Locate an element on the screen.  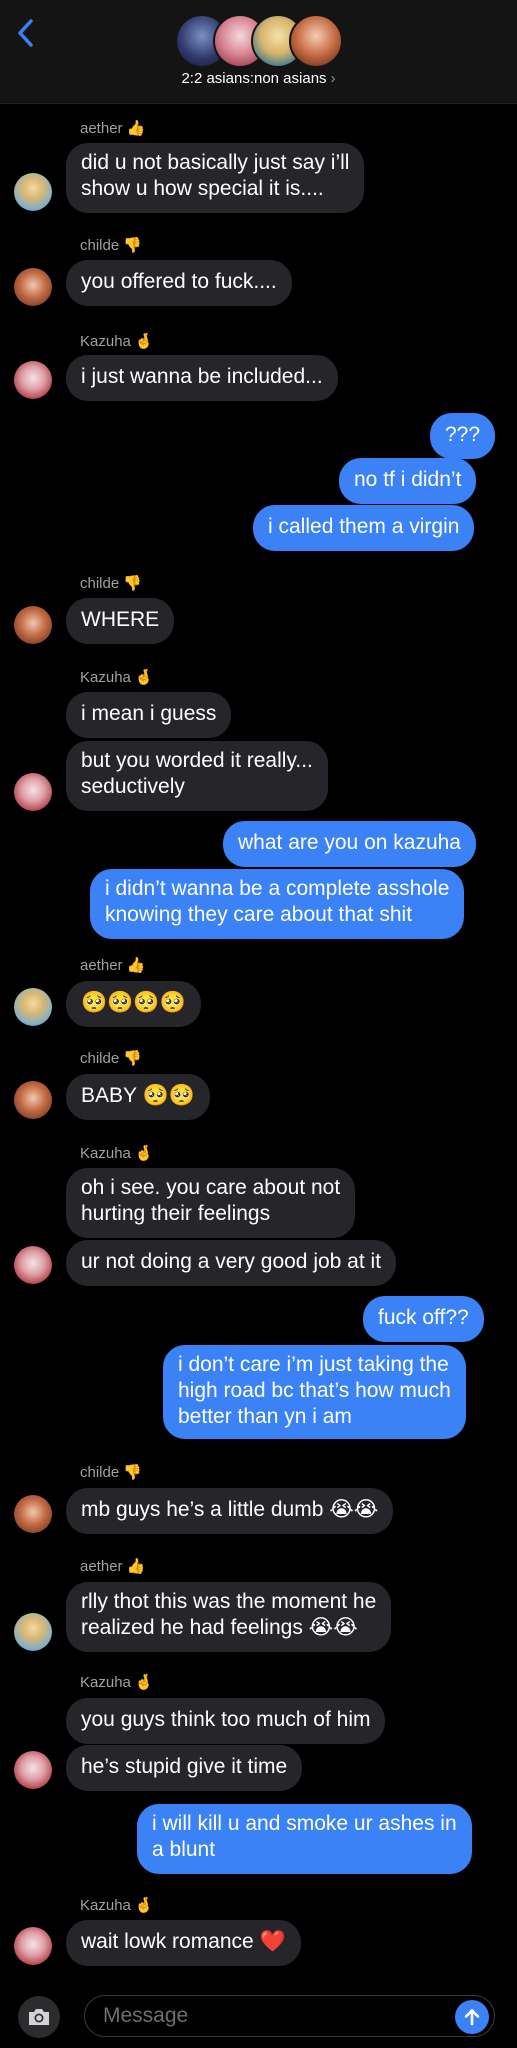
message-composer is located at coordinates (258, 2015).